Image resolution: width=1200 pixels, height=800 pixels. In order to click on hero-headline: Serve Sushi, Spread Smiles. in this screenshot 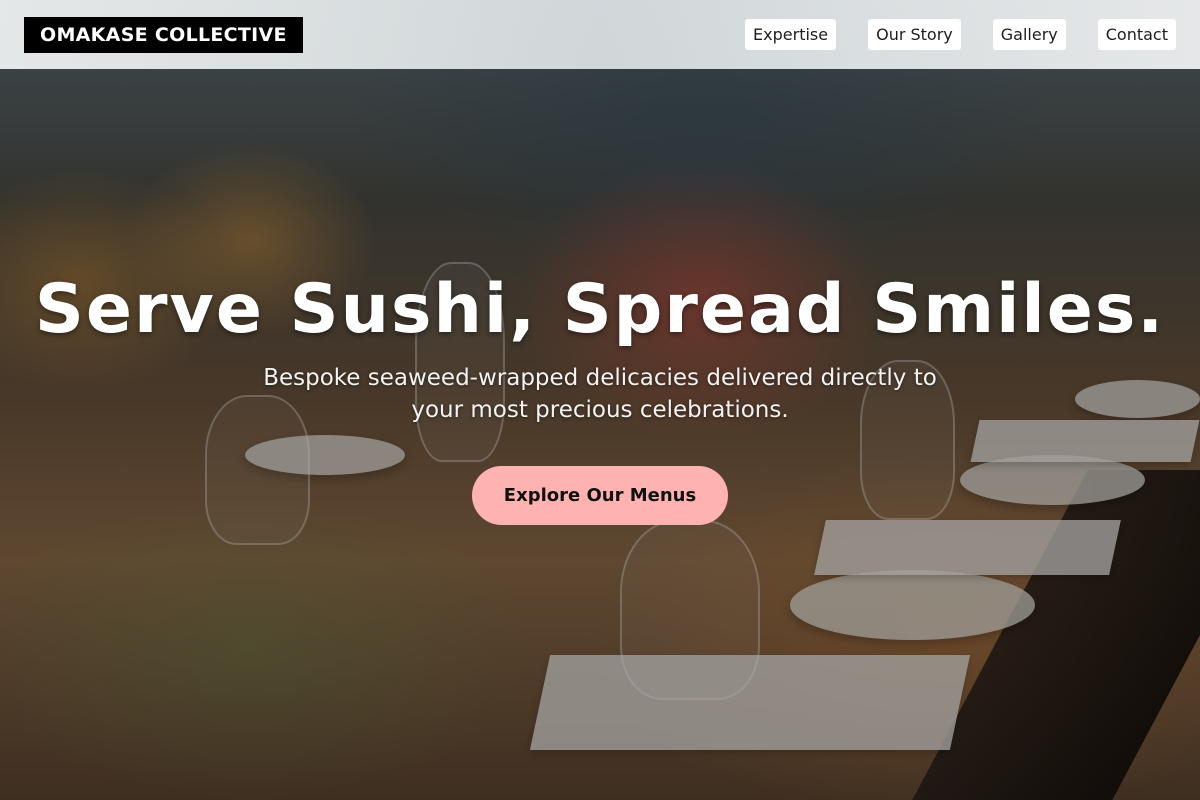, I will do `click(600, 309)`.